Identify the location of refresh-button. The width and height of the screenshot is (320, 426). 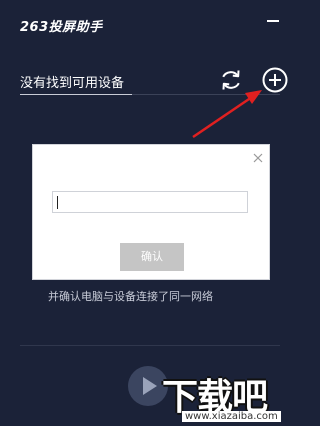
(231, 80).